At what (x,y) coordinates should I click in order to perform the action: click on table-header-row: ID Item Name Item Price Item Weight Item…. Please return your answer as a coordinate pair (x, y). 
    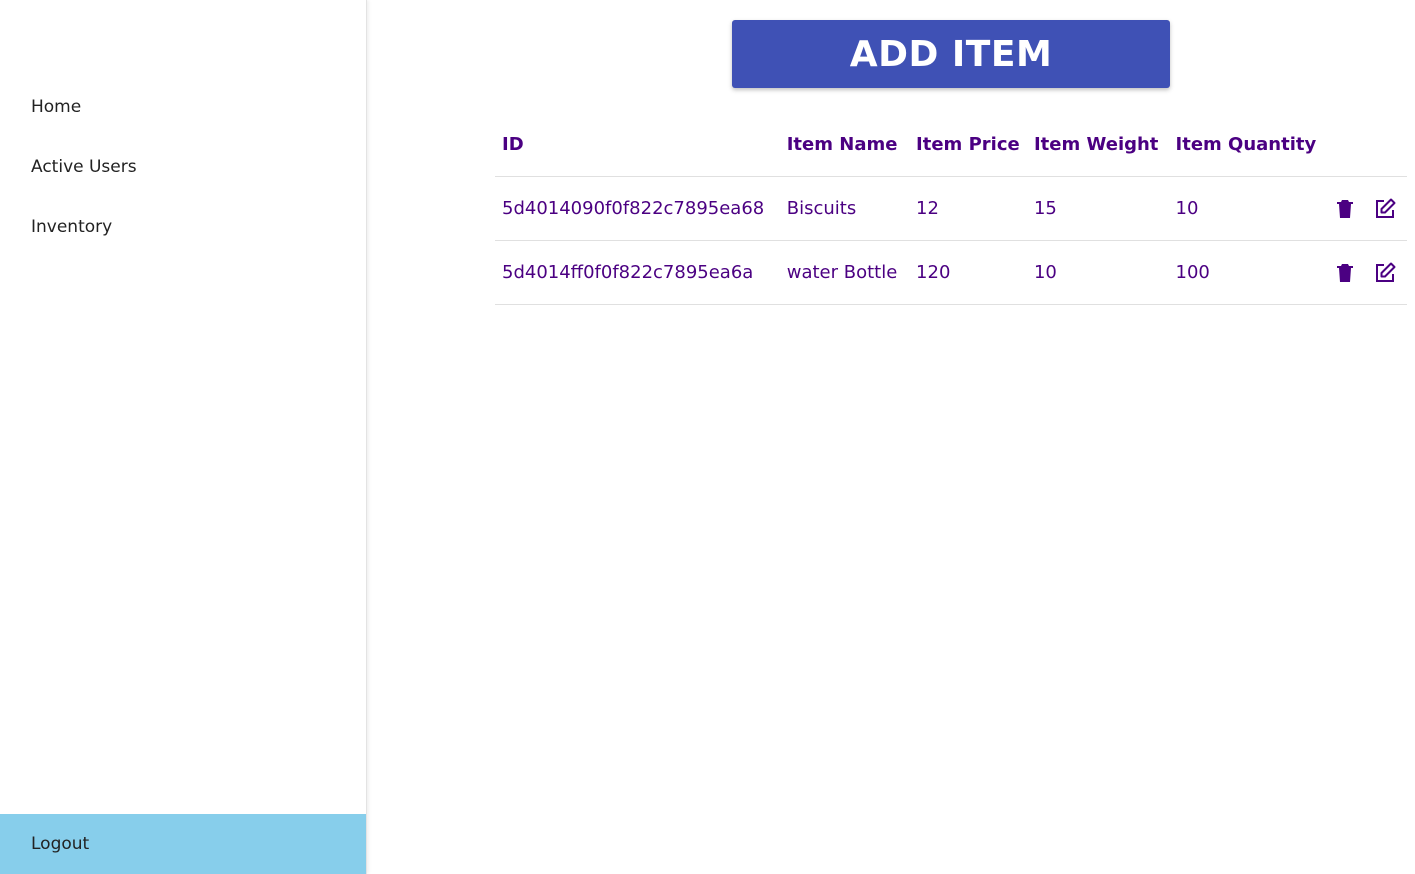
    Looking at the image, I should click on (951, 145).